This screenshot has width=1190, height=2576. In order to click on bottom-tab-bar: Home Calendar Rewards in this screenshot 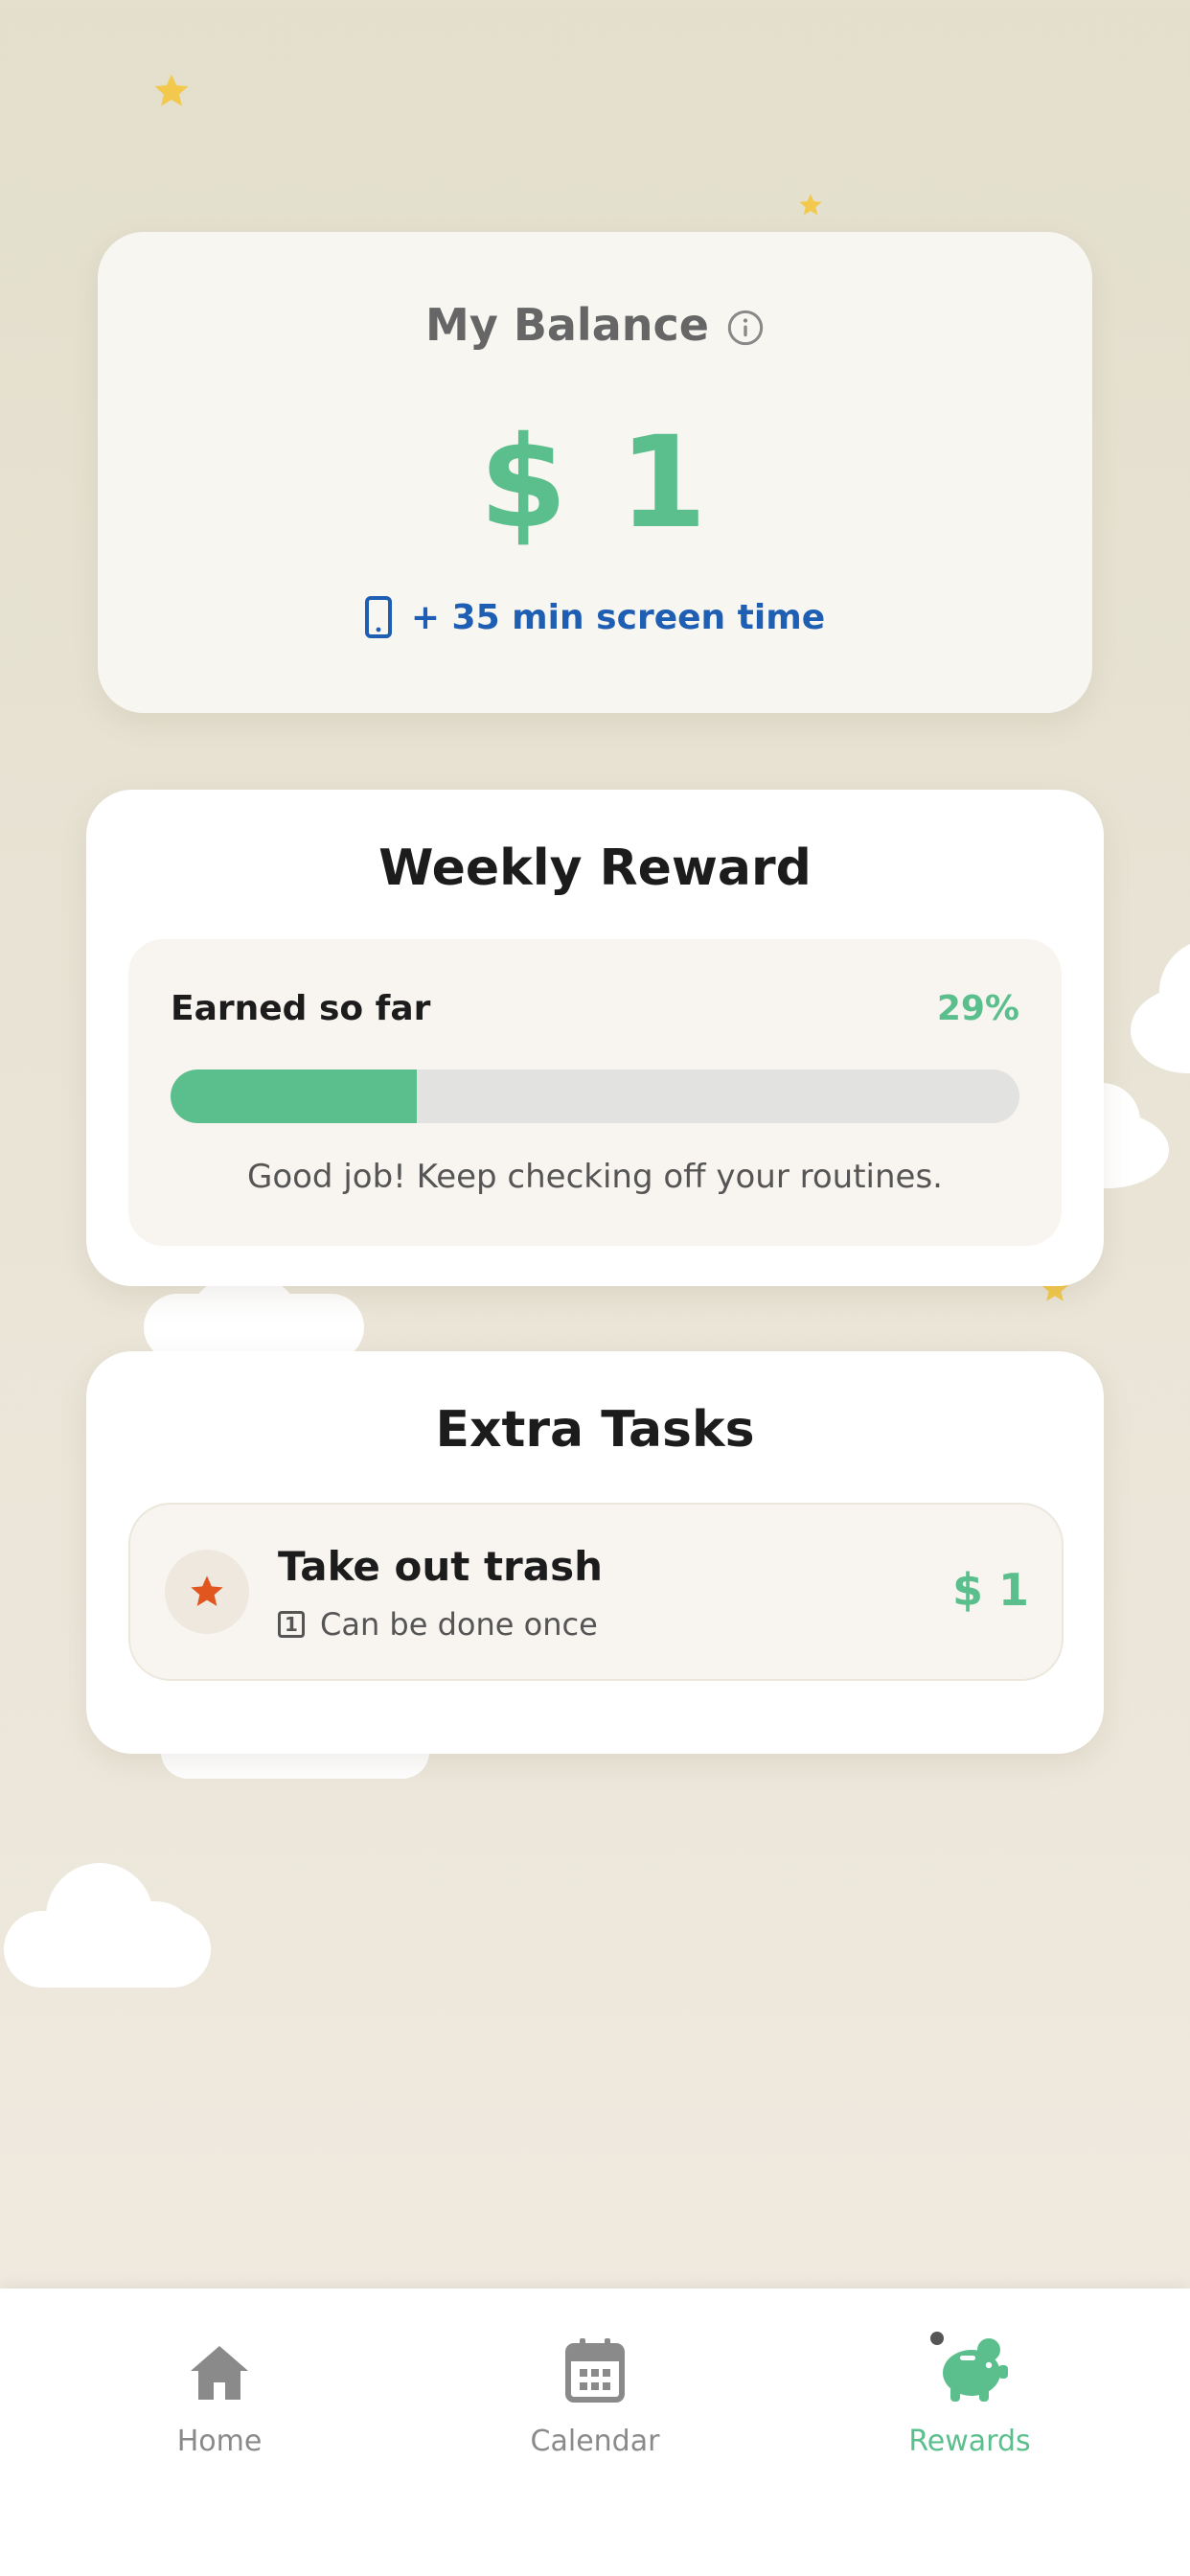, I will do `click(595, 2432)`.